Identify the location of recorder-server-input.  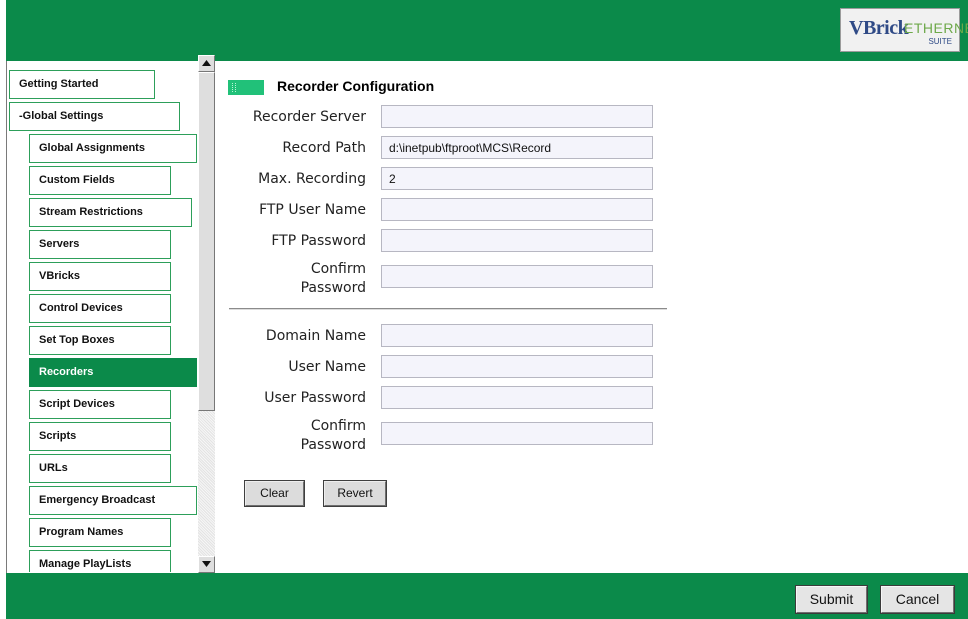
(517, 116).